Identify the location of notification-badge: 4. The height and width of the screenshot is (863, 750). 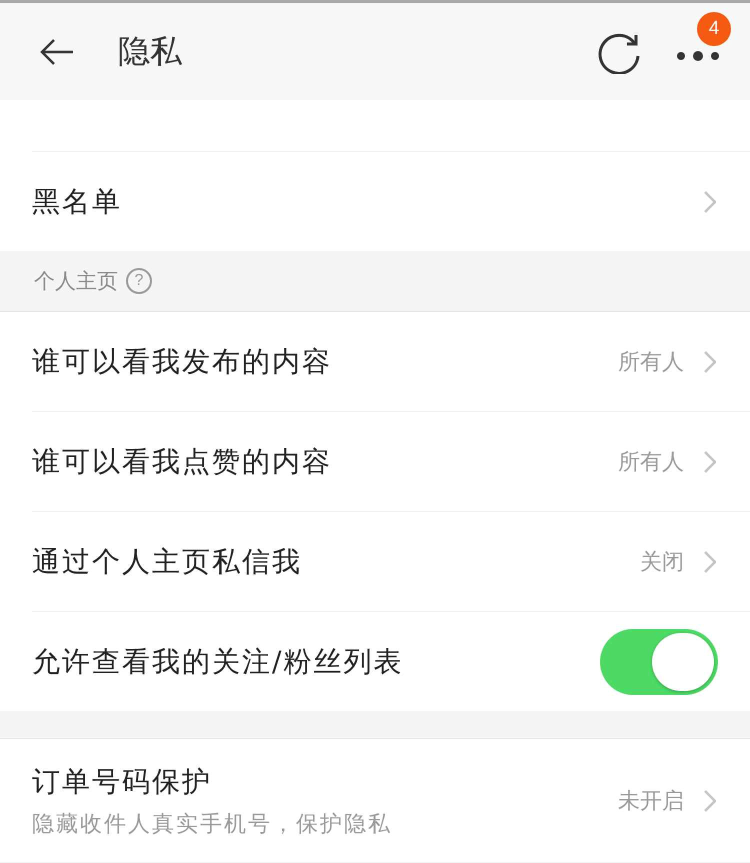
(714, 29).